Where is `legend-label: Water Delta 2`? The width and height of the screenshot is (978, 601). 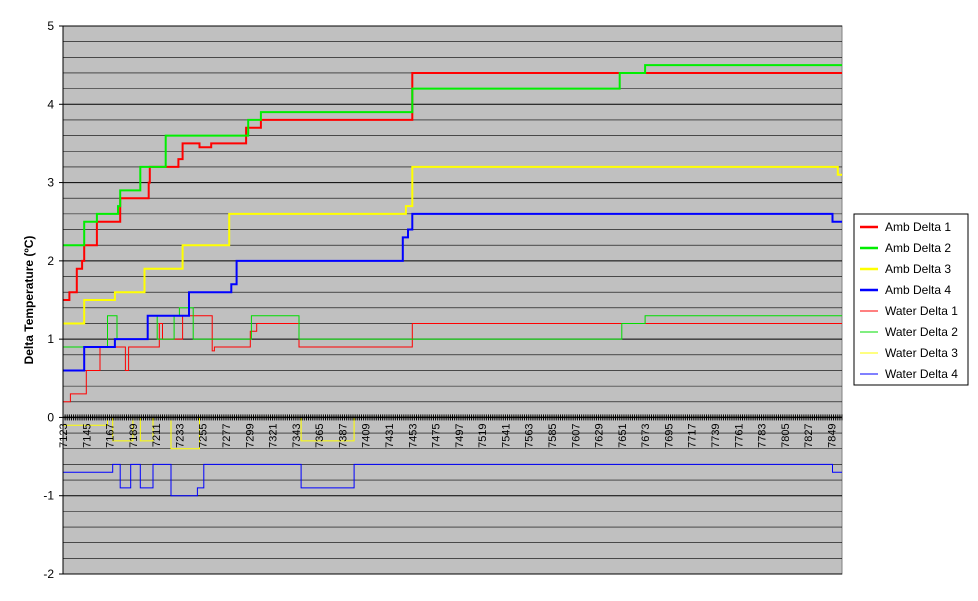
legend-label: Water Delta 2 is located at coordinates (921, 332).